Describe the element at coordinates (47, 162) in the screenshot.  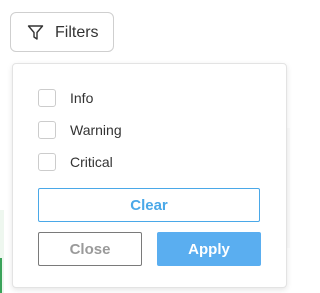
I see `checkbox-critical` at that location.